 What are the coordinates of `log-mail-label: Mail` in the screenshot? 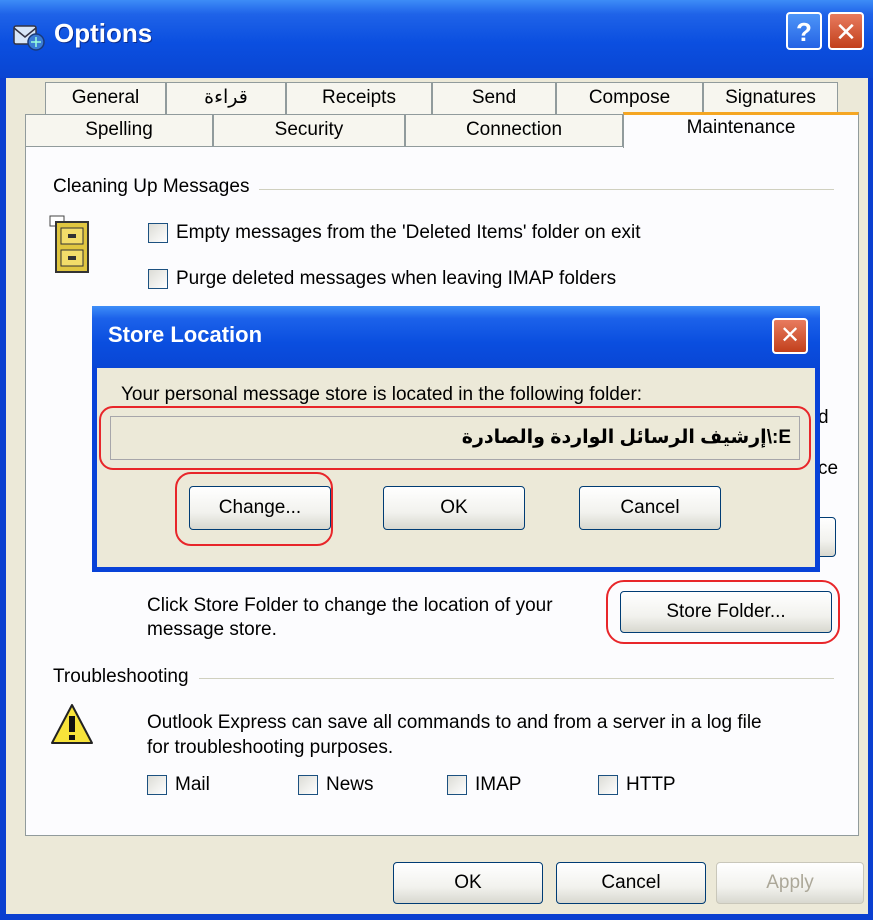 It's located at (192, 784).